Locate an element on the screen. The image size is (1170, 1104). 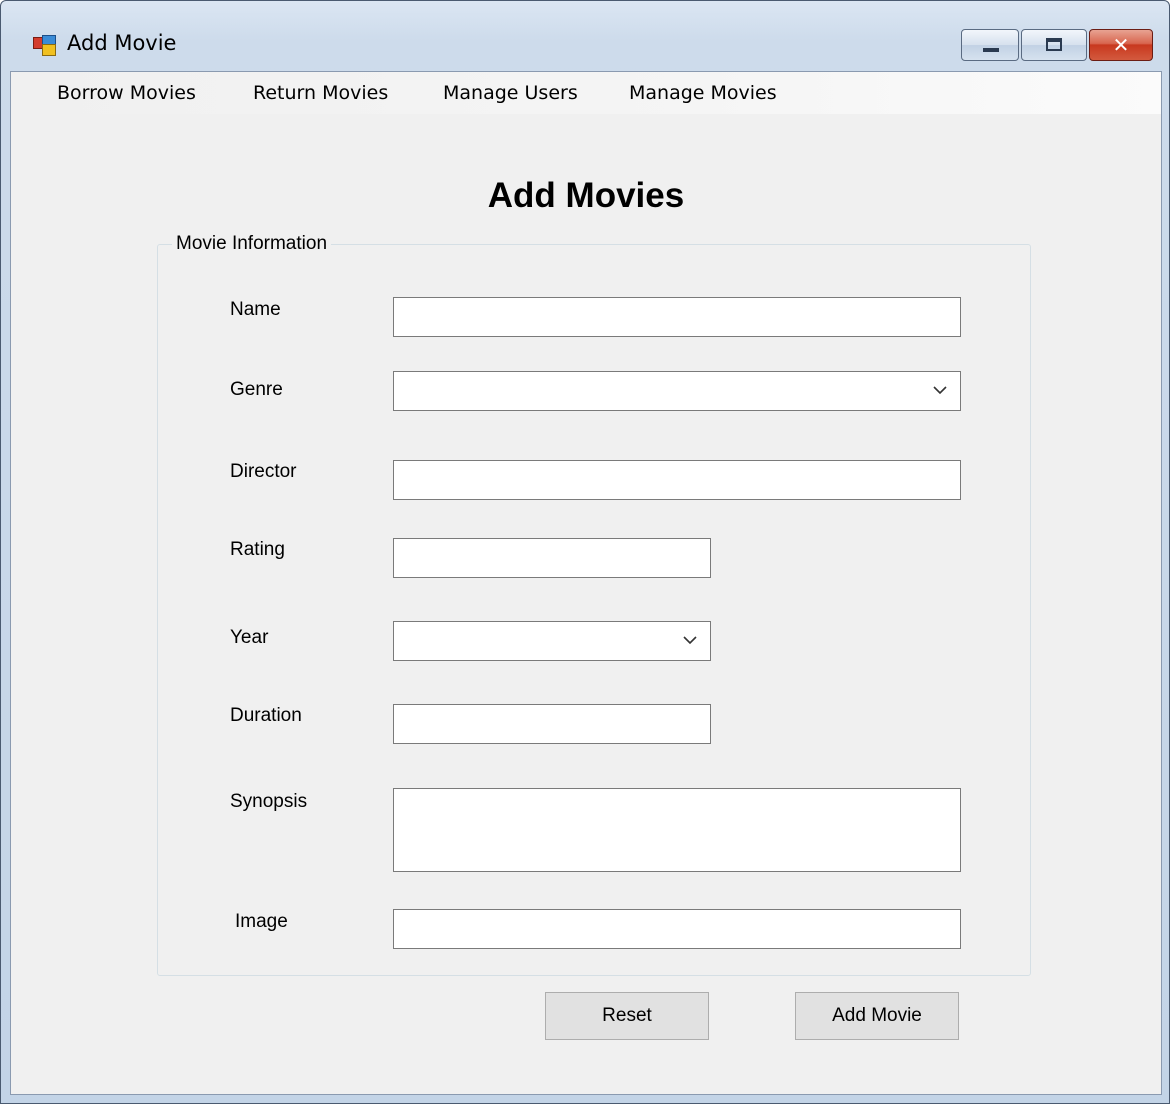
director-input is located at coordinates (677, 480).